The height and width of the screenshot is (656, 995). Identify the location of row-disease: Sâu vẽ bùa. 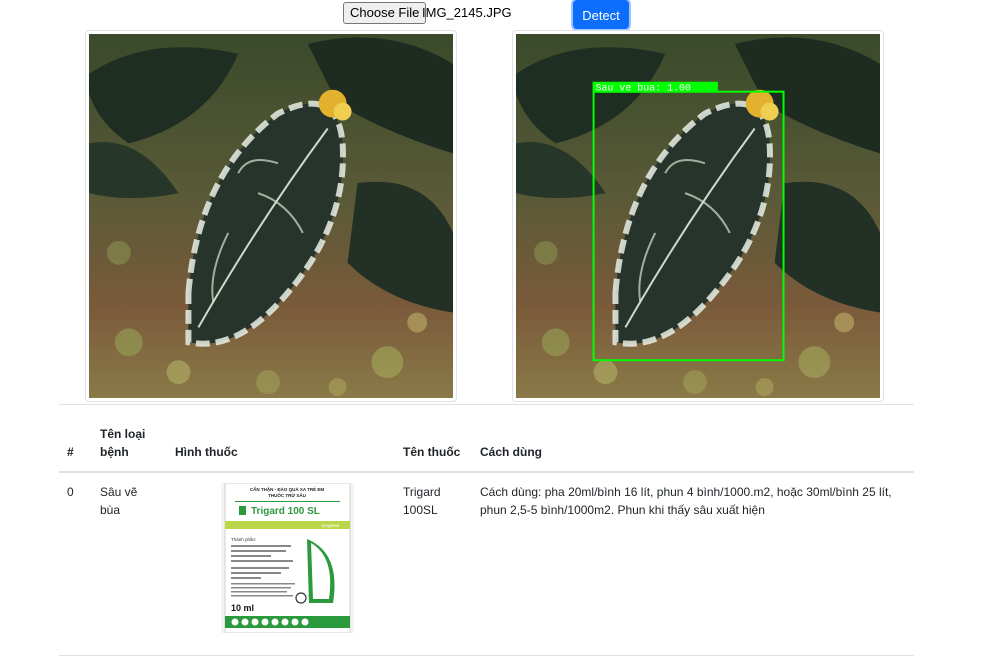
(129, 564).